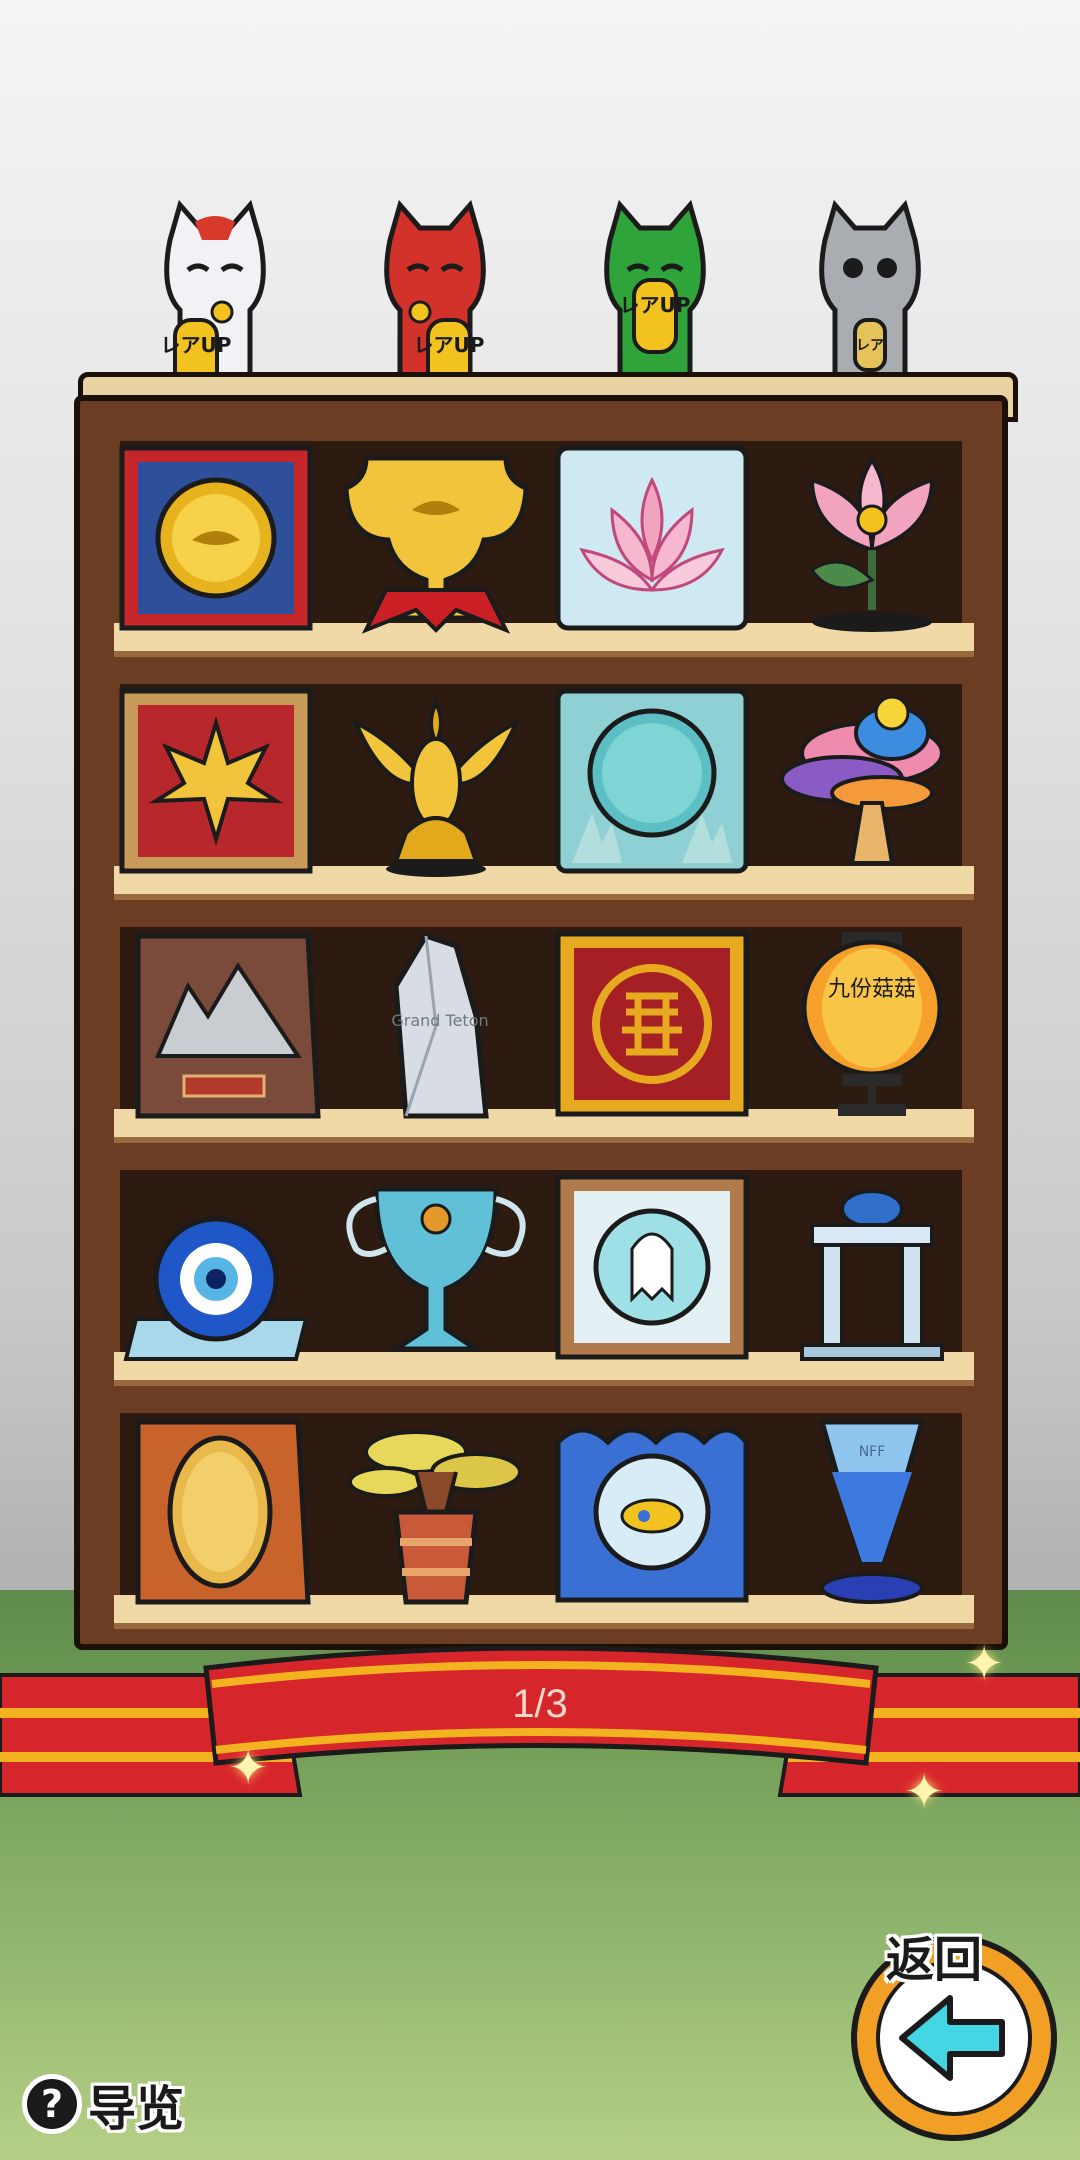 This screenshot has width=1080, height=2160. Describe the element at coordinates (872, 1026) in the screenshot. I see `chinese-lantern-icon: 九份菇菇` at that location.